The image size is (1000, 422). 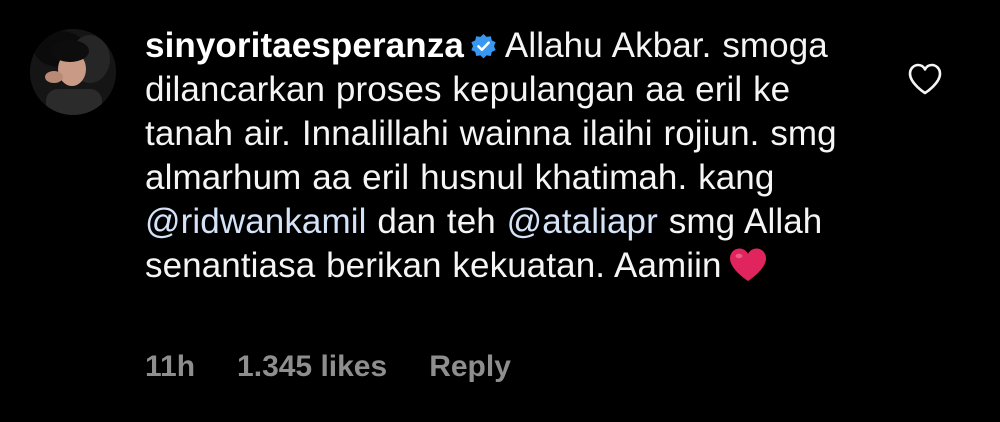 I want to click on timestamp: 11h, so click(x=170, y=366).